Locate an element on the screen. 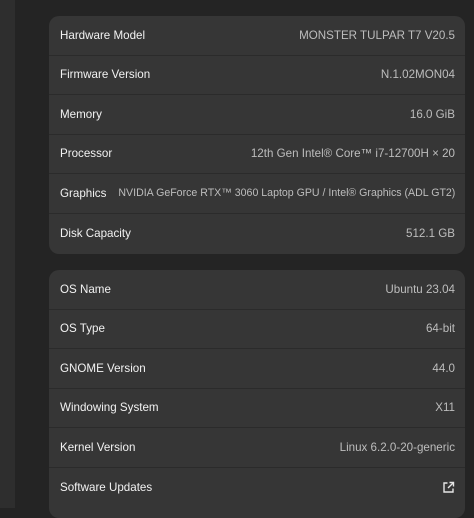 The width and height of the screenshot is (474, 518). os-type-row: OS Type 64-bit is located at coordinates (257, 329).